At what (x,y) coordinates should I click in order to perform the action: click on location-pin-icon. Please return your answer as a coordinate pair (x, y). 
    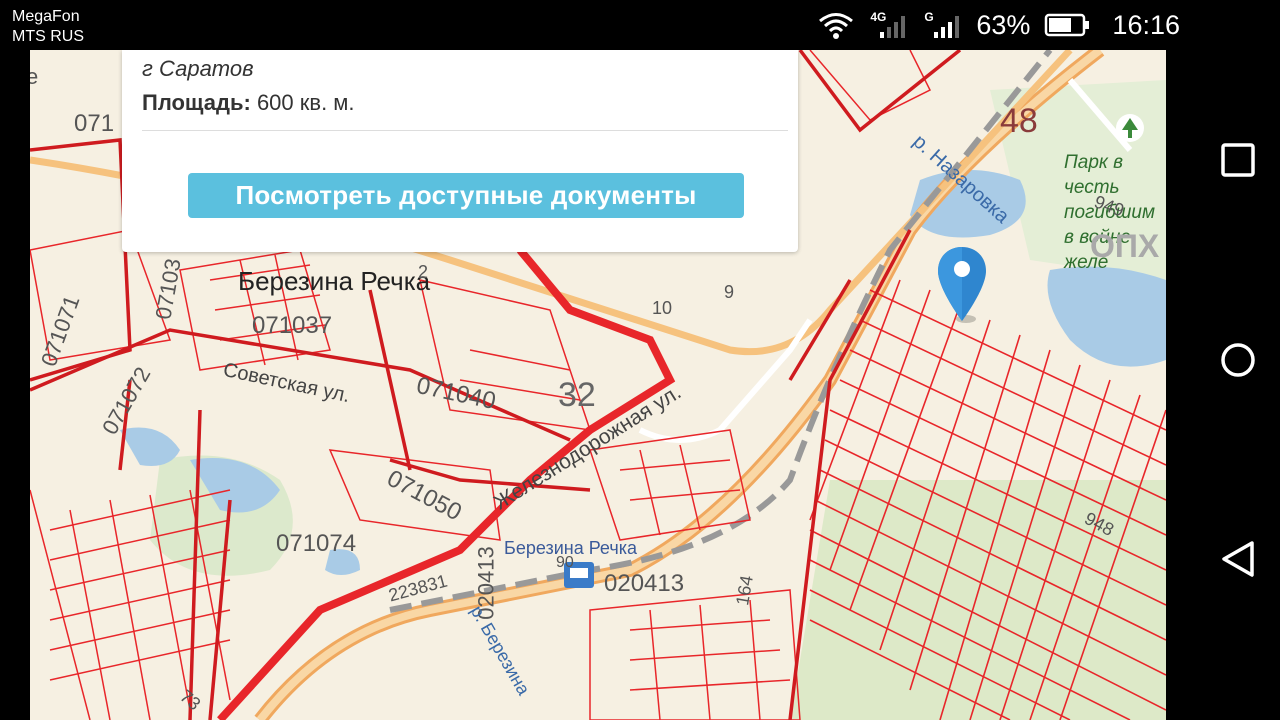
    Looking at the image, I should click on (962, 285).